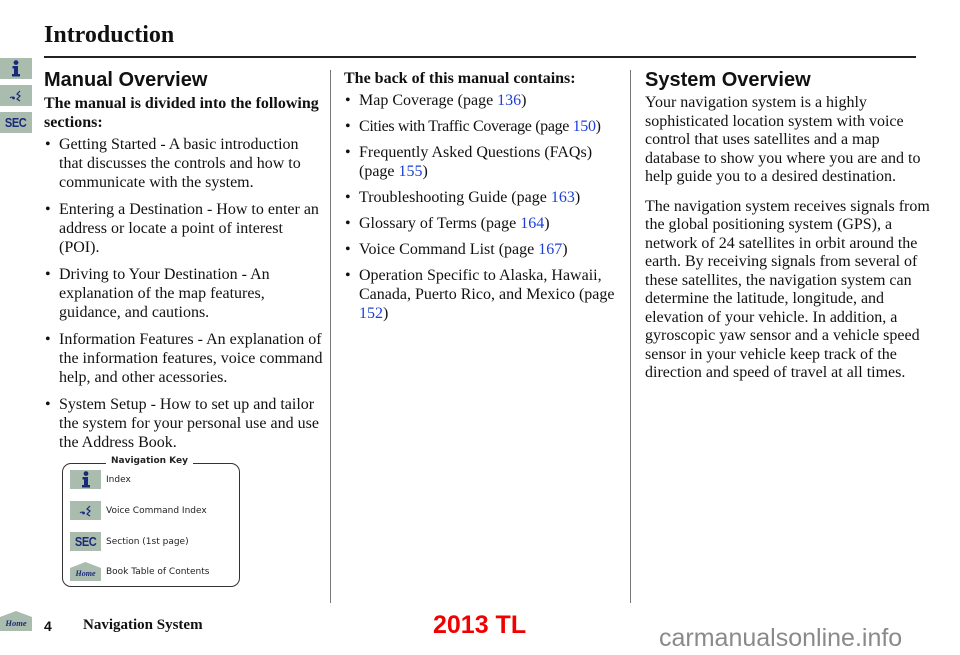 The height and width of the screenshot is (655, 960). Describe the element at coordinates (149, 461) in the screenshot. I see `navigation-key-title: Navigation Key` at that location.